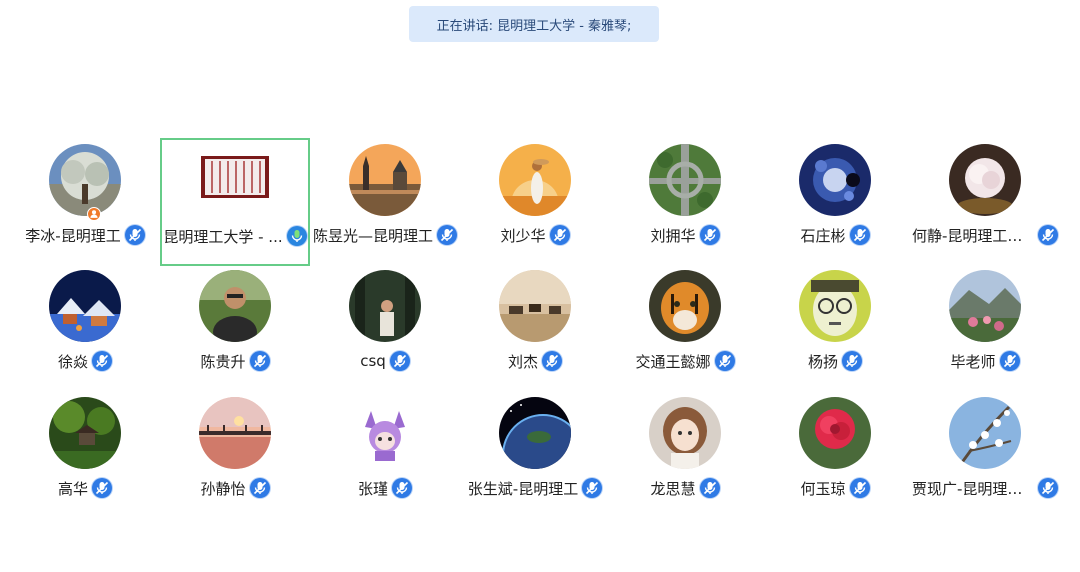 The height and width of the screenshot is (572, 1080). I want to click on participant-name-row: 张生斌-昆明理工, so click(535, 488).